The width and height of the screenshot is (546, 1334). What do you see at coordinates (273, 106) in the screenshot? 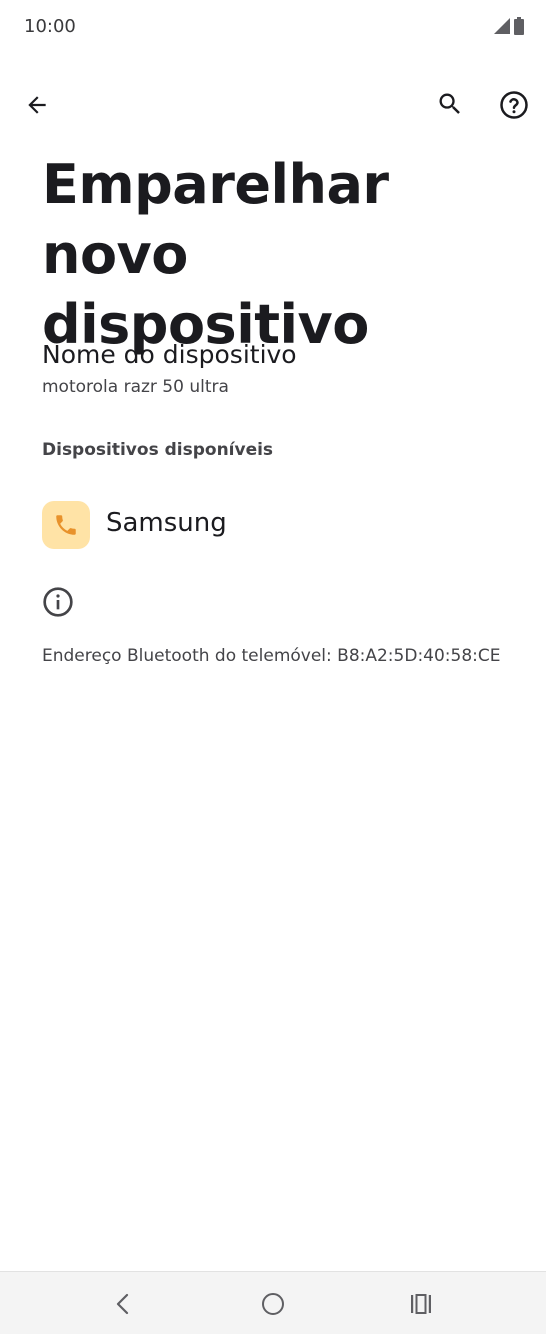
I see `top-app-bar` at bounding box center [273, 106].